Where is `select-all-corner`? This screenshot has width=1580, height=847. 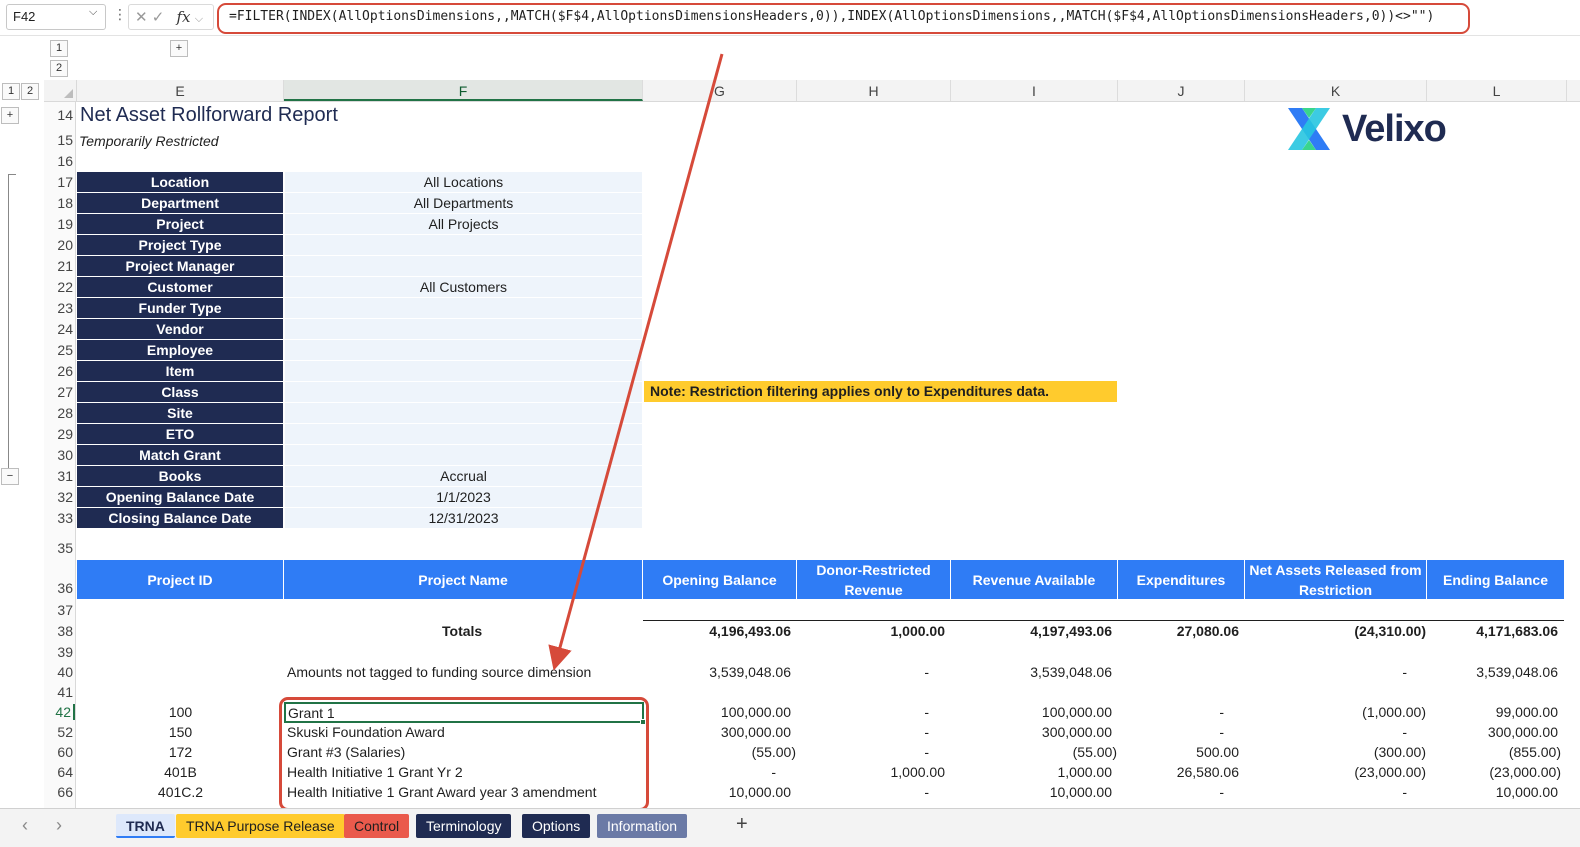 select-all-corner is located at coordinates (60, 91).